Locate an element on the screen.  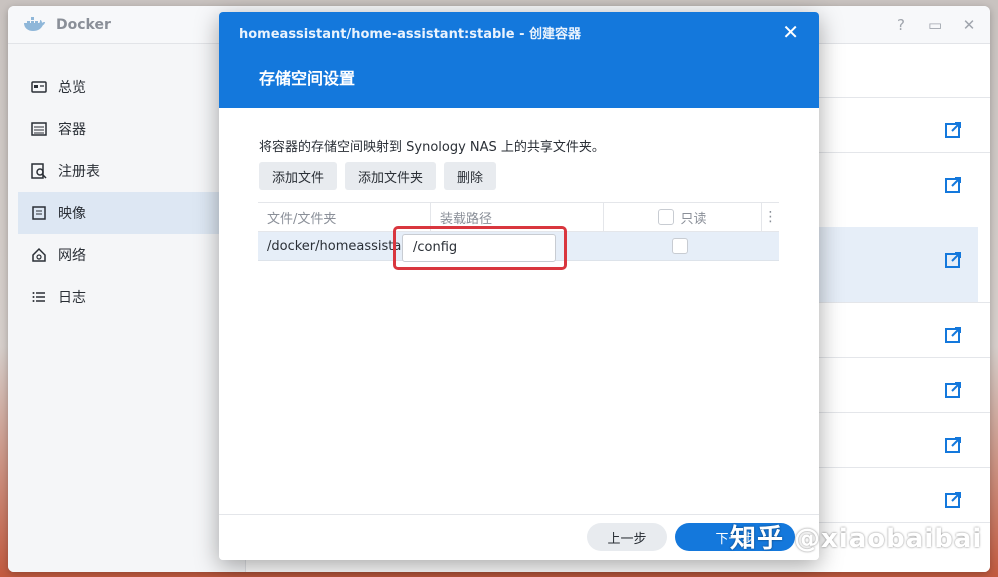
docker-logo-icon is located at coordinates (34, 25).